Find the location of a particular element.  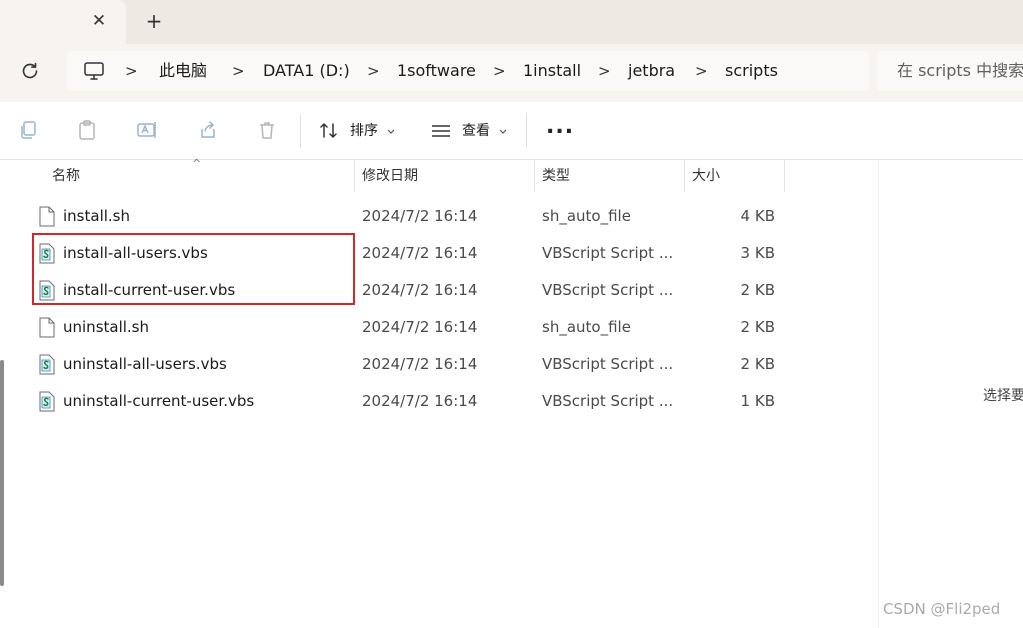

file-size: 1 KB is located at coordinates (757, 401).